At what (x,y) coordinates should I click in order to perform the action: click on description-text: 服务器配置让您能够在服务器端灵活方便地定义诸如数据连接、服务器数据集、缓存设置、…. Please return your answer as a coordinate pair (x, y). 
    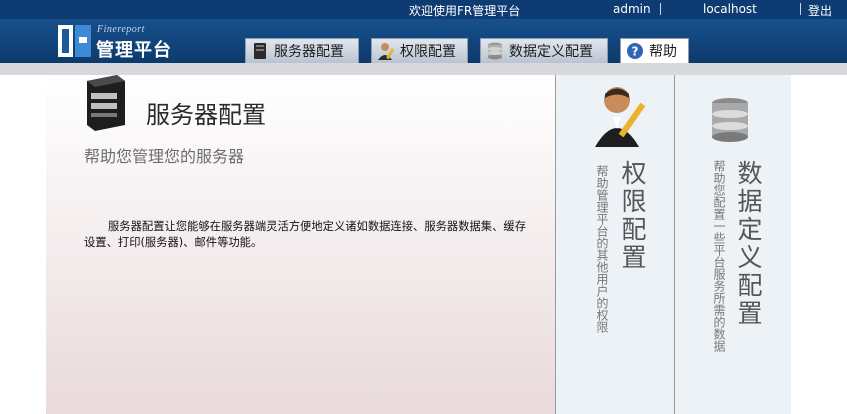
    Looking at the image, I should click on (305, 234).